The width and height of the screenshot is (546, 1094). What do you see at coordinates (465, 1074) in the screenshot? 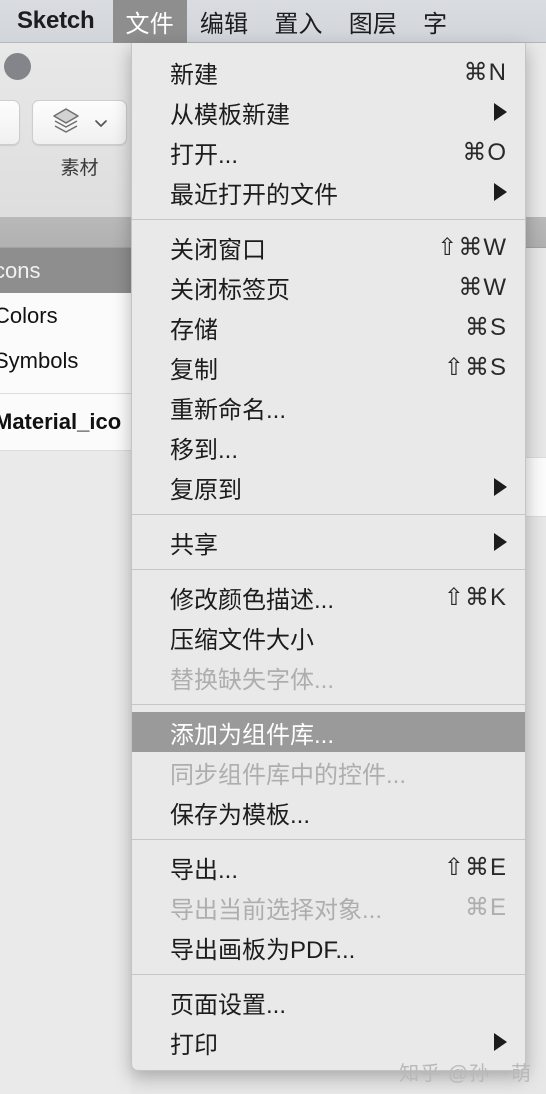
I see `watermark: 知乎 @孙一萌` at bounding box center [465, 1074].